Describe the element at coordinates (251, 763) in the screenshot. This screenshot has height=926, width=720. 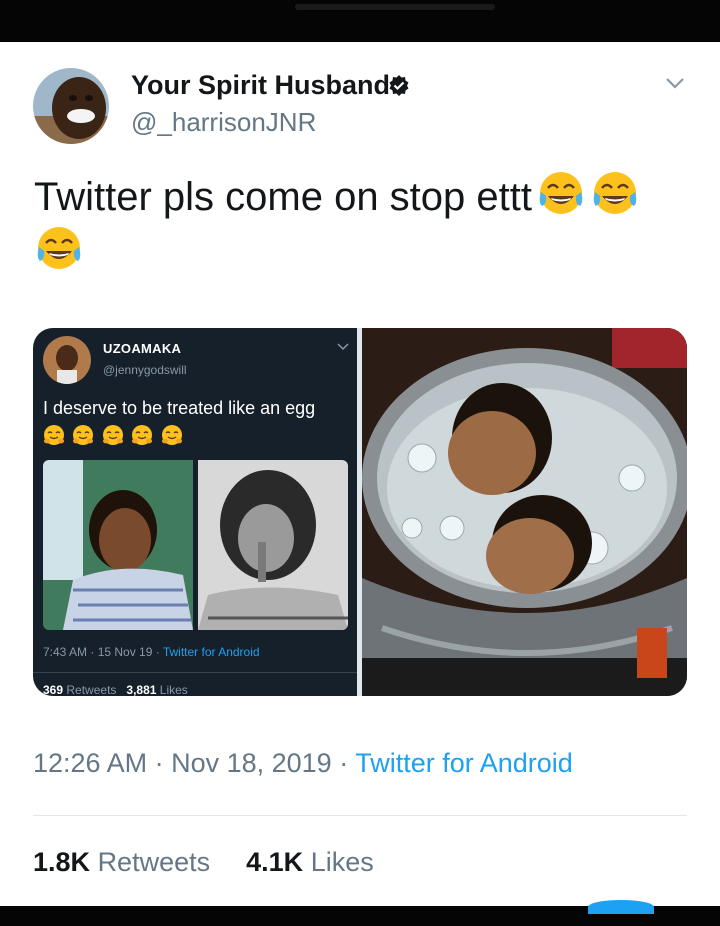
I see `tweet-date: Nov 18, 2019` at that location.